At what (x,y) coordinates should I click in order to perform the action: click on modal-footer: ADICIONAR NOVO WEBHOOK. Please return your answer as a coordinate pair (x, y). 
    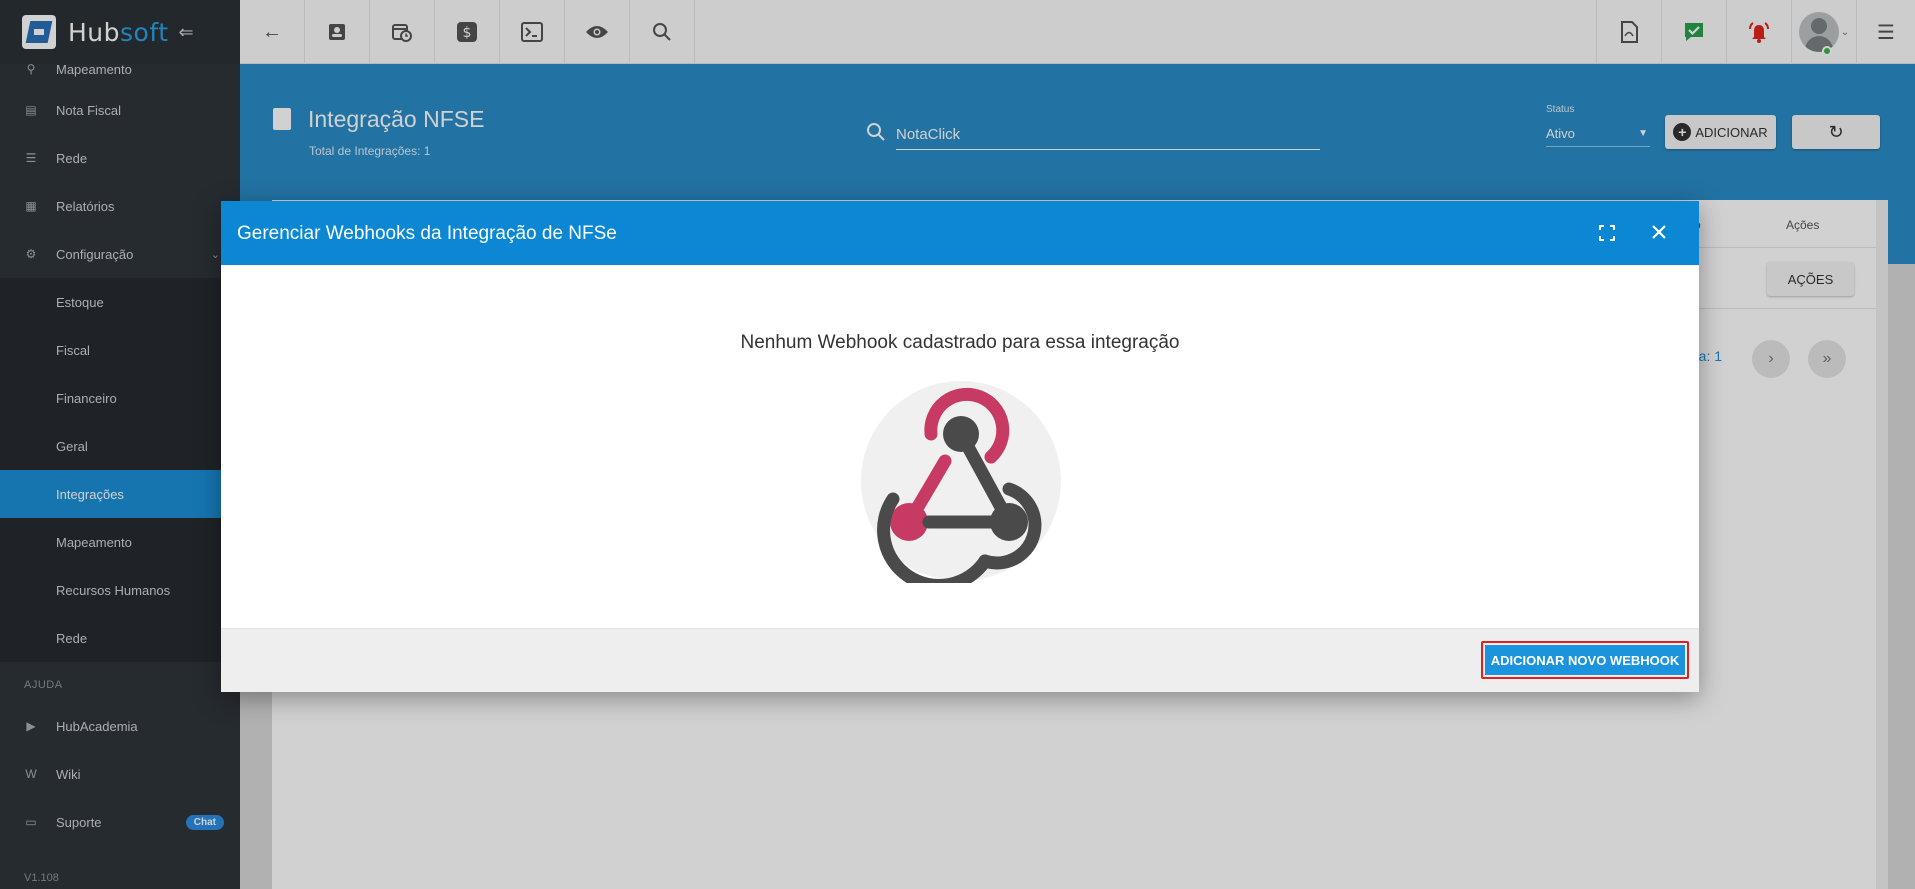
    Looking at the image, I should click on (960, 660).